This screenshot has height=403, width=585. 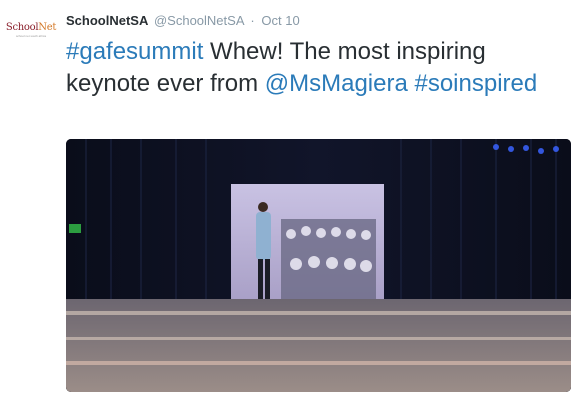 What do you see at coordinates (31, 27) in the screenshot?
I see `schoolnet-logo: SchoolNet` at bounding box center [31, 27].